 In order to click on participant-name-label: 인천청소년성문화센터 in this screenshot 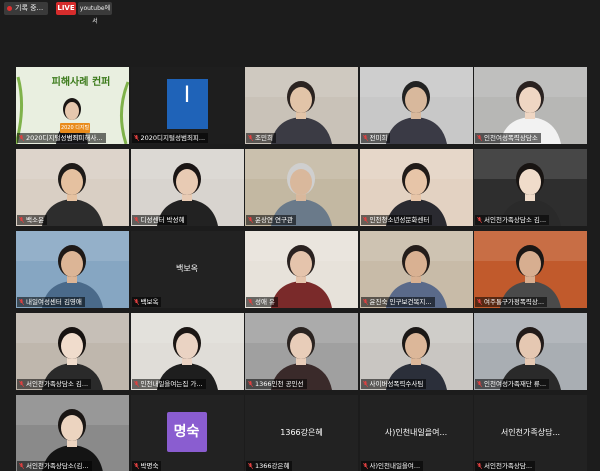, I will do `click(396, 220)`.